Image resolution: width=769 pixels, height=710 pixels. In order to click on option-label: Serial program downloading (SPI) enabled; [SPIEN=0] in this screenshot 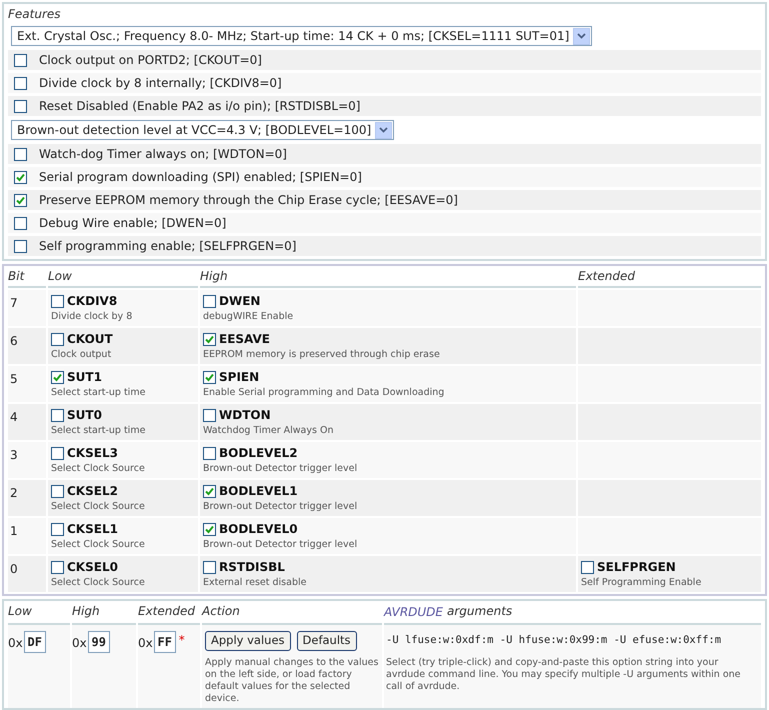, I will do `click(200, 177)`.